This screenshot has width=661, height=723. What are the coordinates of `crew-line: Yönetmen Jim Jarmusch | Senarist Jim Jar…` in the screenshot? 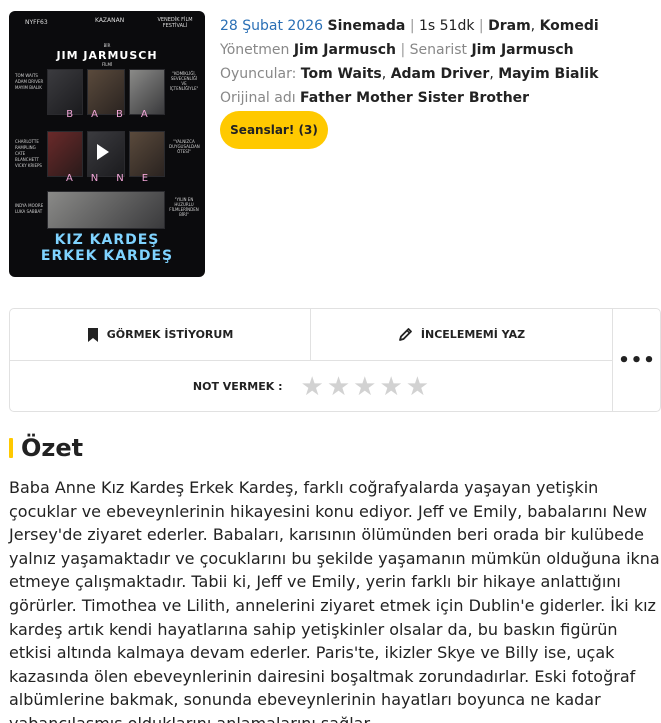 It's located at (409, 50).